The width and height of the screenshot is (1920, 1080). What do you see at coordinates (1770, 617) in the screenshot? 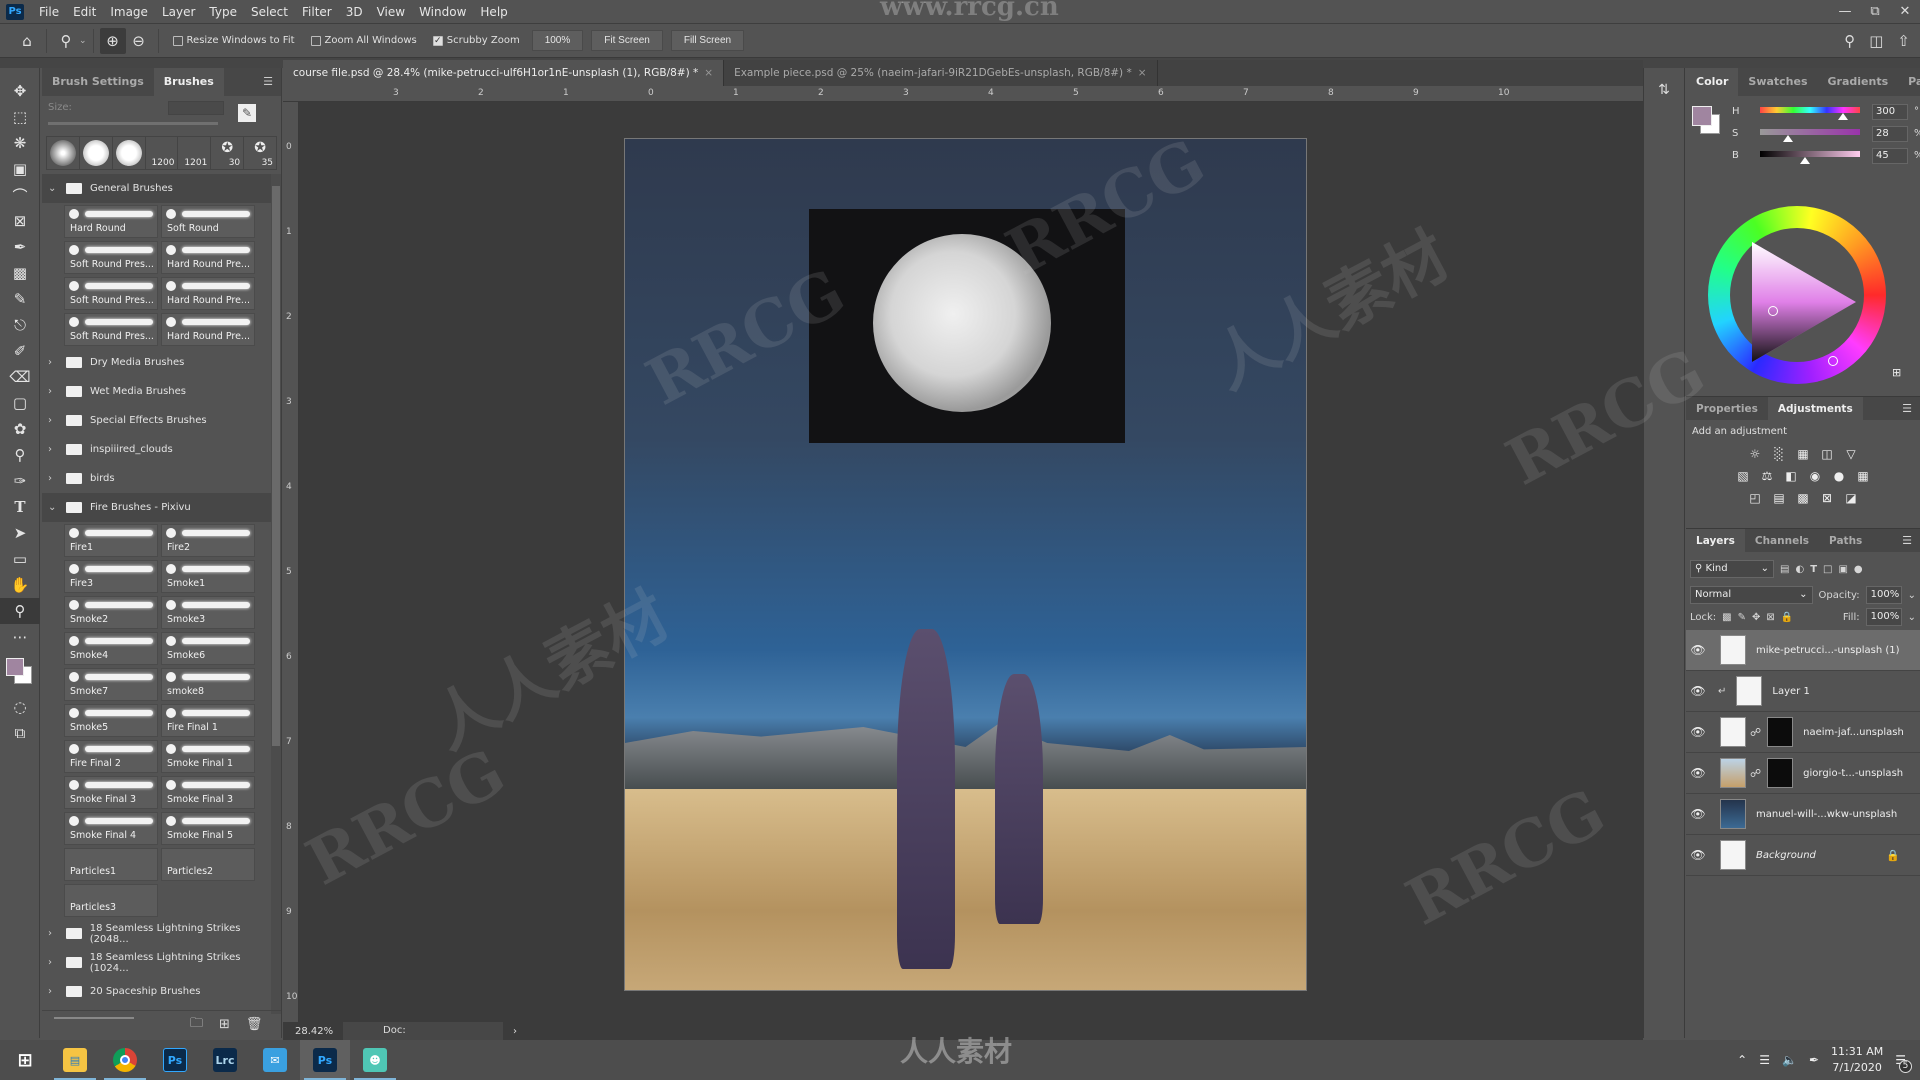
I see `lock-artboard-icon: ⊠` at bounding box center [1770, 617].